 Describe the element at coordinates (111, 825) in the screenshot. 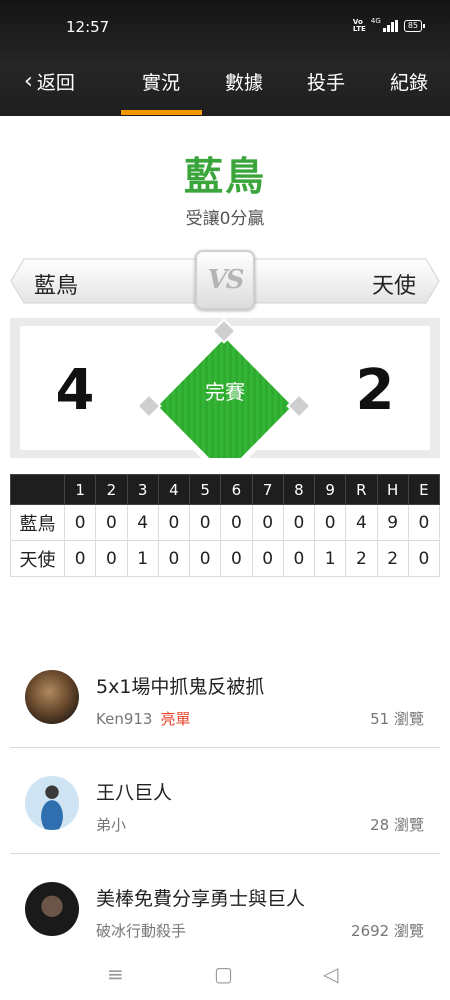

I see `post-author: 弟小` at that location.